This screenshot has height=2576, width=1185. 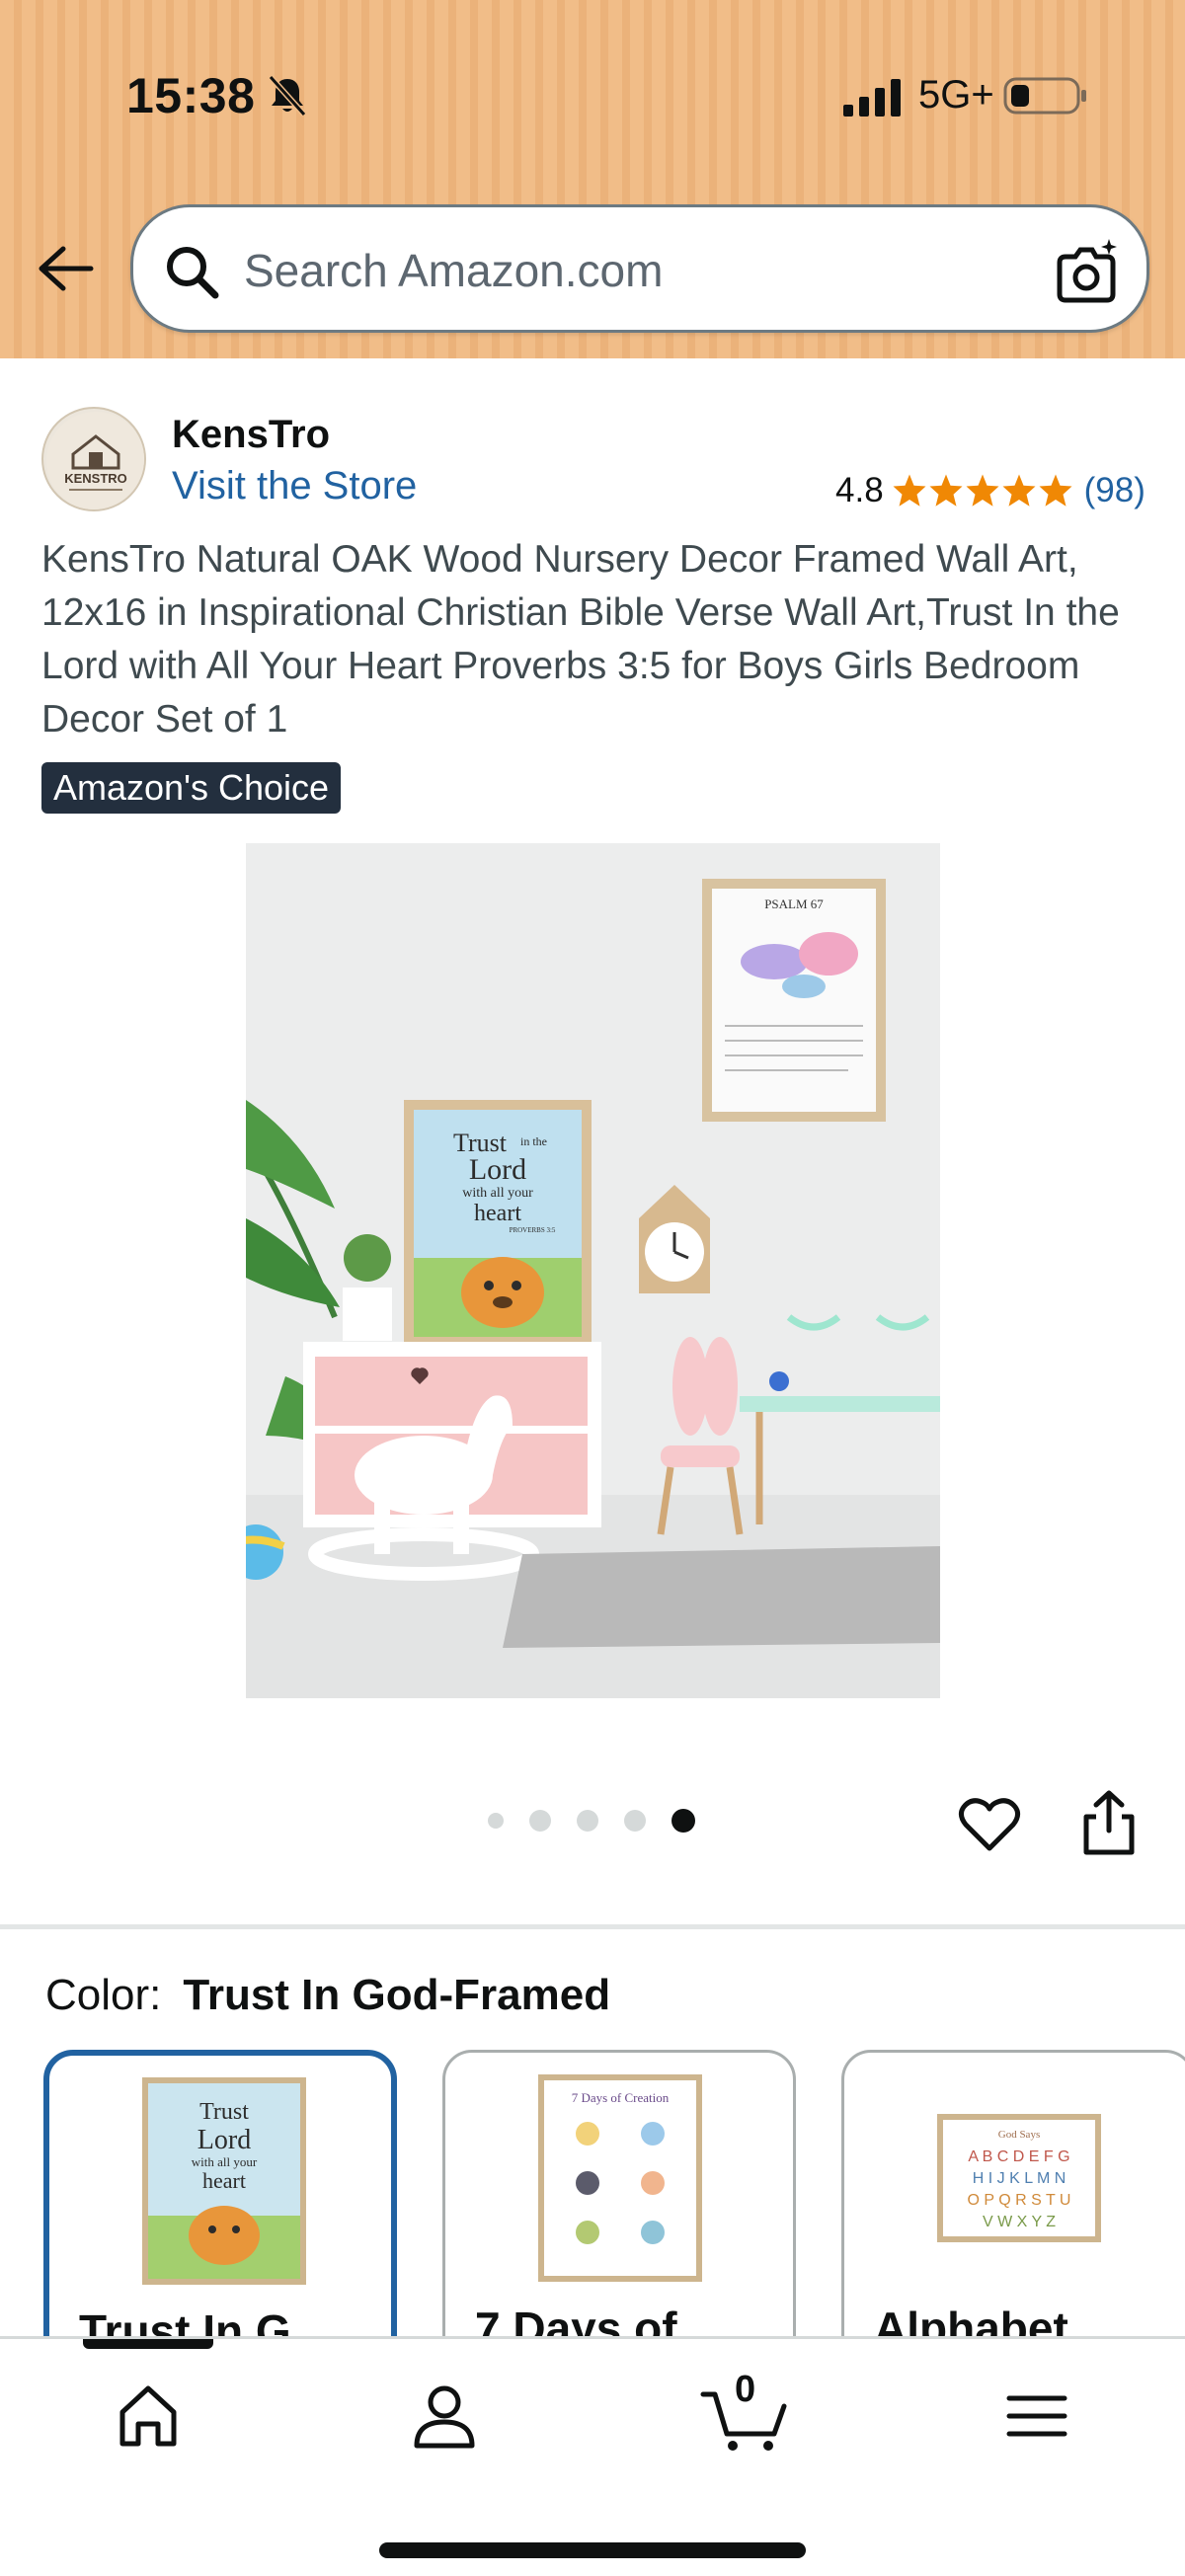 I want to click on star-rating, so click(x=983, y=490).